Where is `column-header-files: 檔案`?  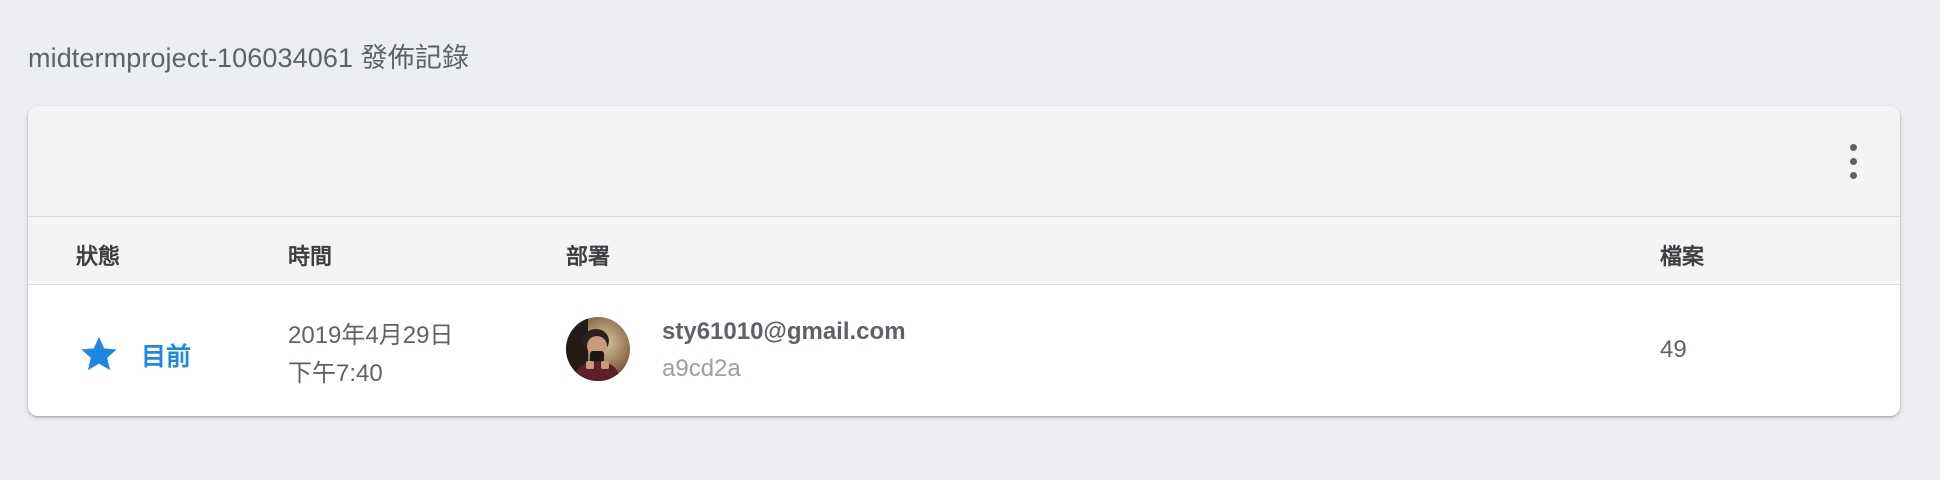
column-header-files: 檔案 is located at coordinates (1682, 256).